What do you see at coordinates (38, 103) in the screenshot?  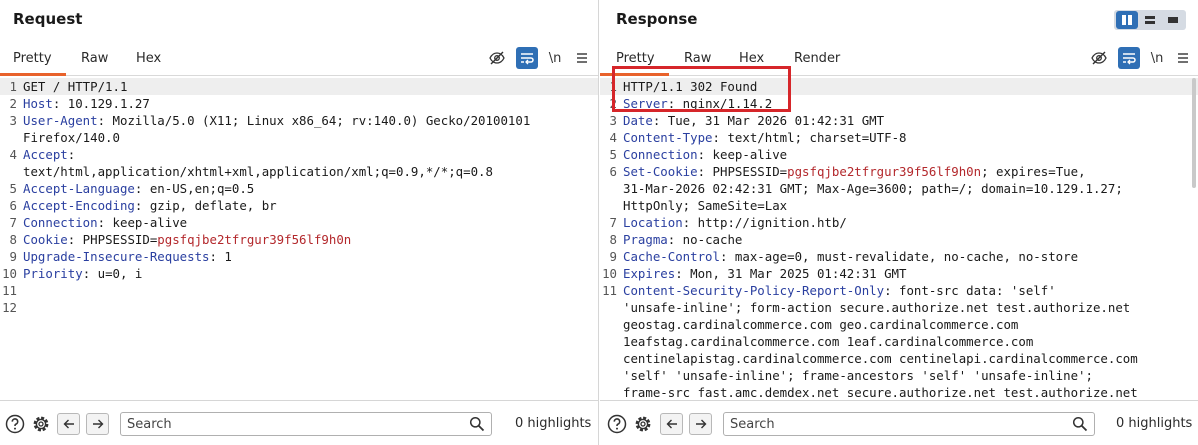 I see `header-name: Host` at bounding box center [38, 103].